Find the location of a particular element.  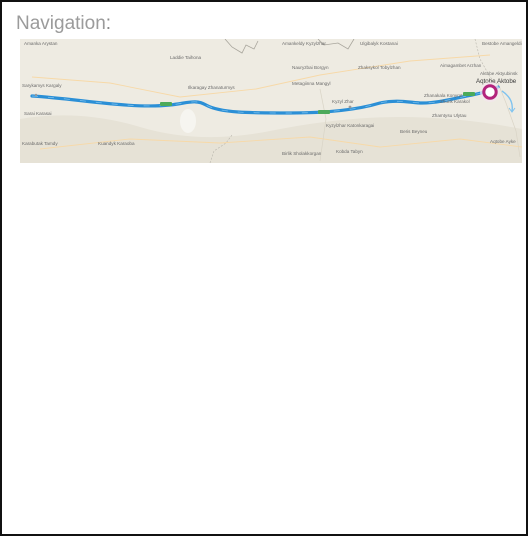

map-label: Ulgibalyk Kostanai is located at coordinates (379, 43).